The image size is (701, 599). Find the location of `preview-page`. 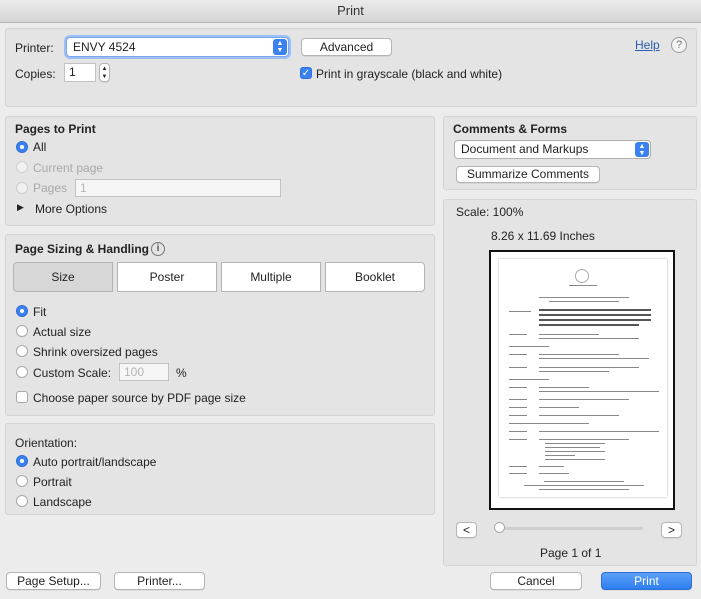

preview-page is located at coordinates (583, 378).